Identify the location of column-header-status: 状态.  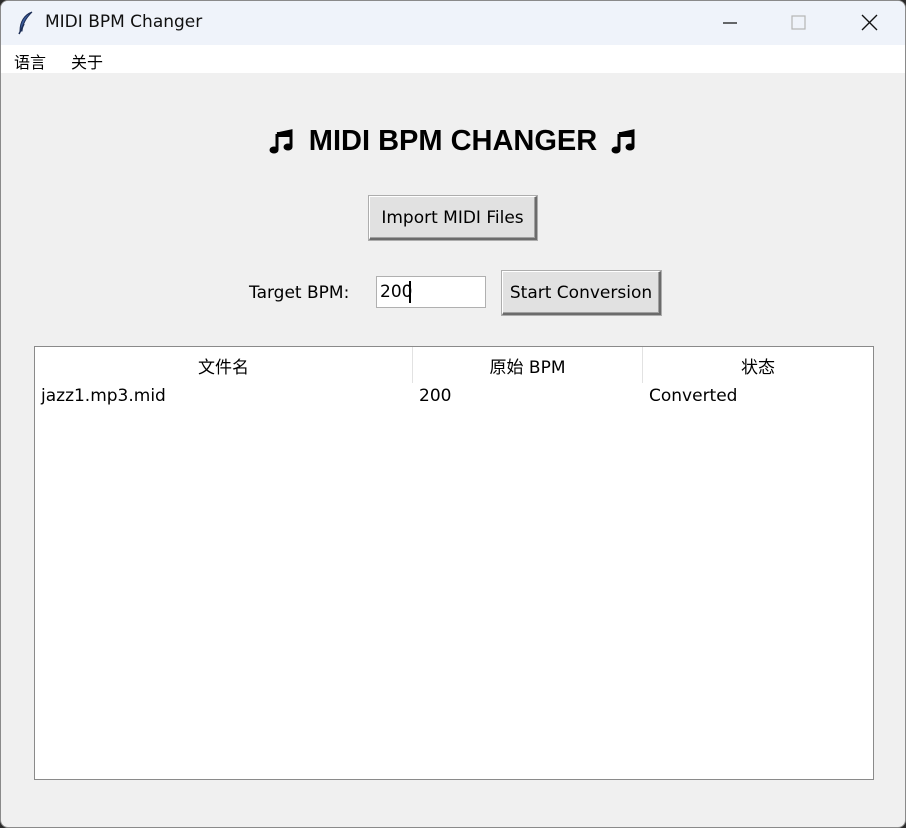
(758, 365).